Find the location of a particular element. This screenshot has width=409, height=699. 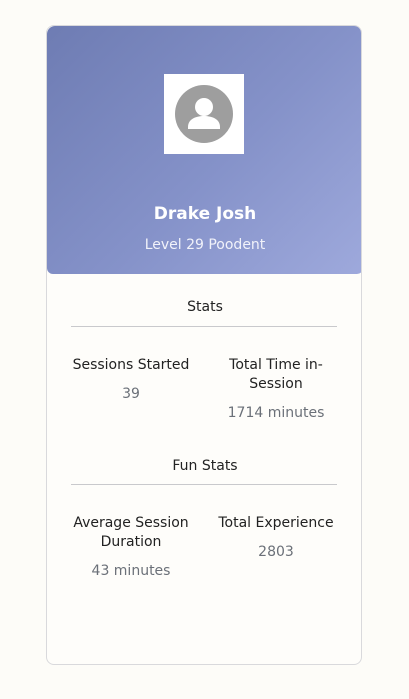

stat-value: 1714 minutes is located at coordinates (276, 413).